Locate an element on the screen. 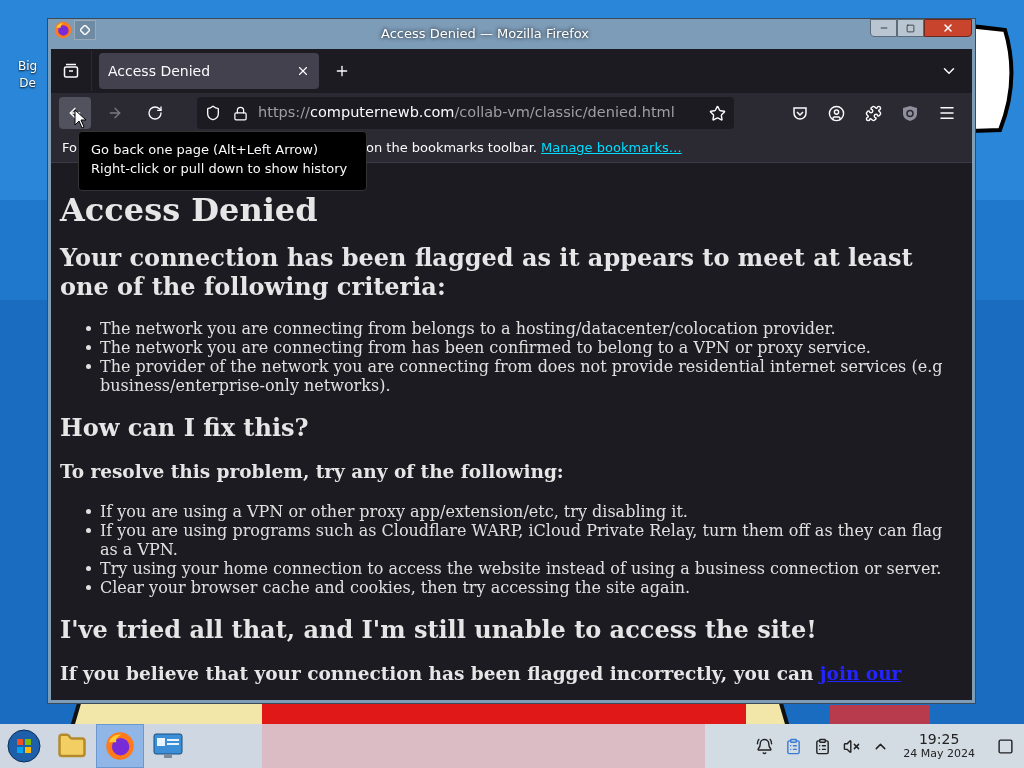 The width and height of the screenshot is (1024, 768). subheading: To resolve this problem, try any of the following: is located at coordinates (312, 472).